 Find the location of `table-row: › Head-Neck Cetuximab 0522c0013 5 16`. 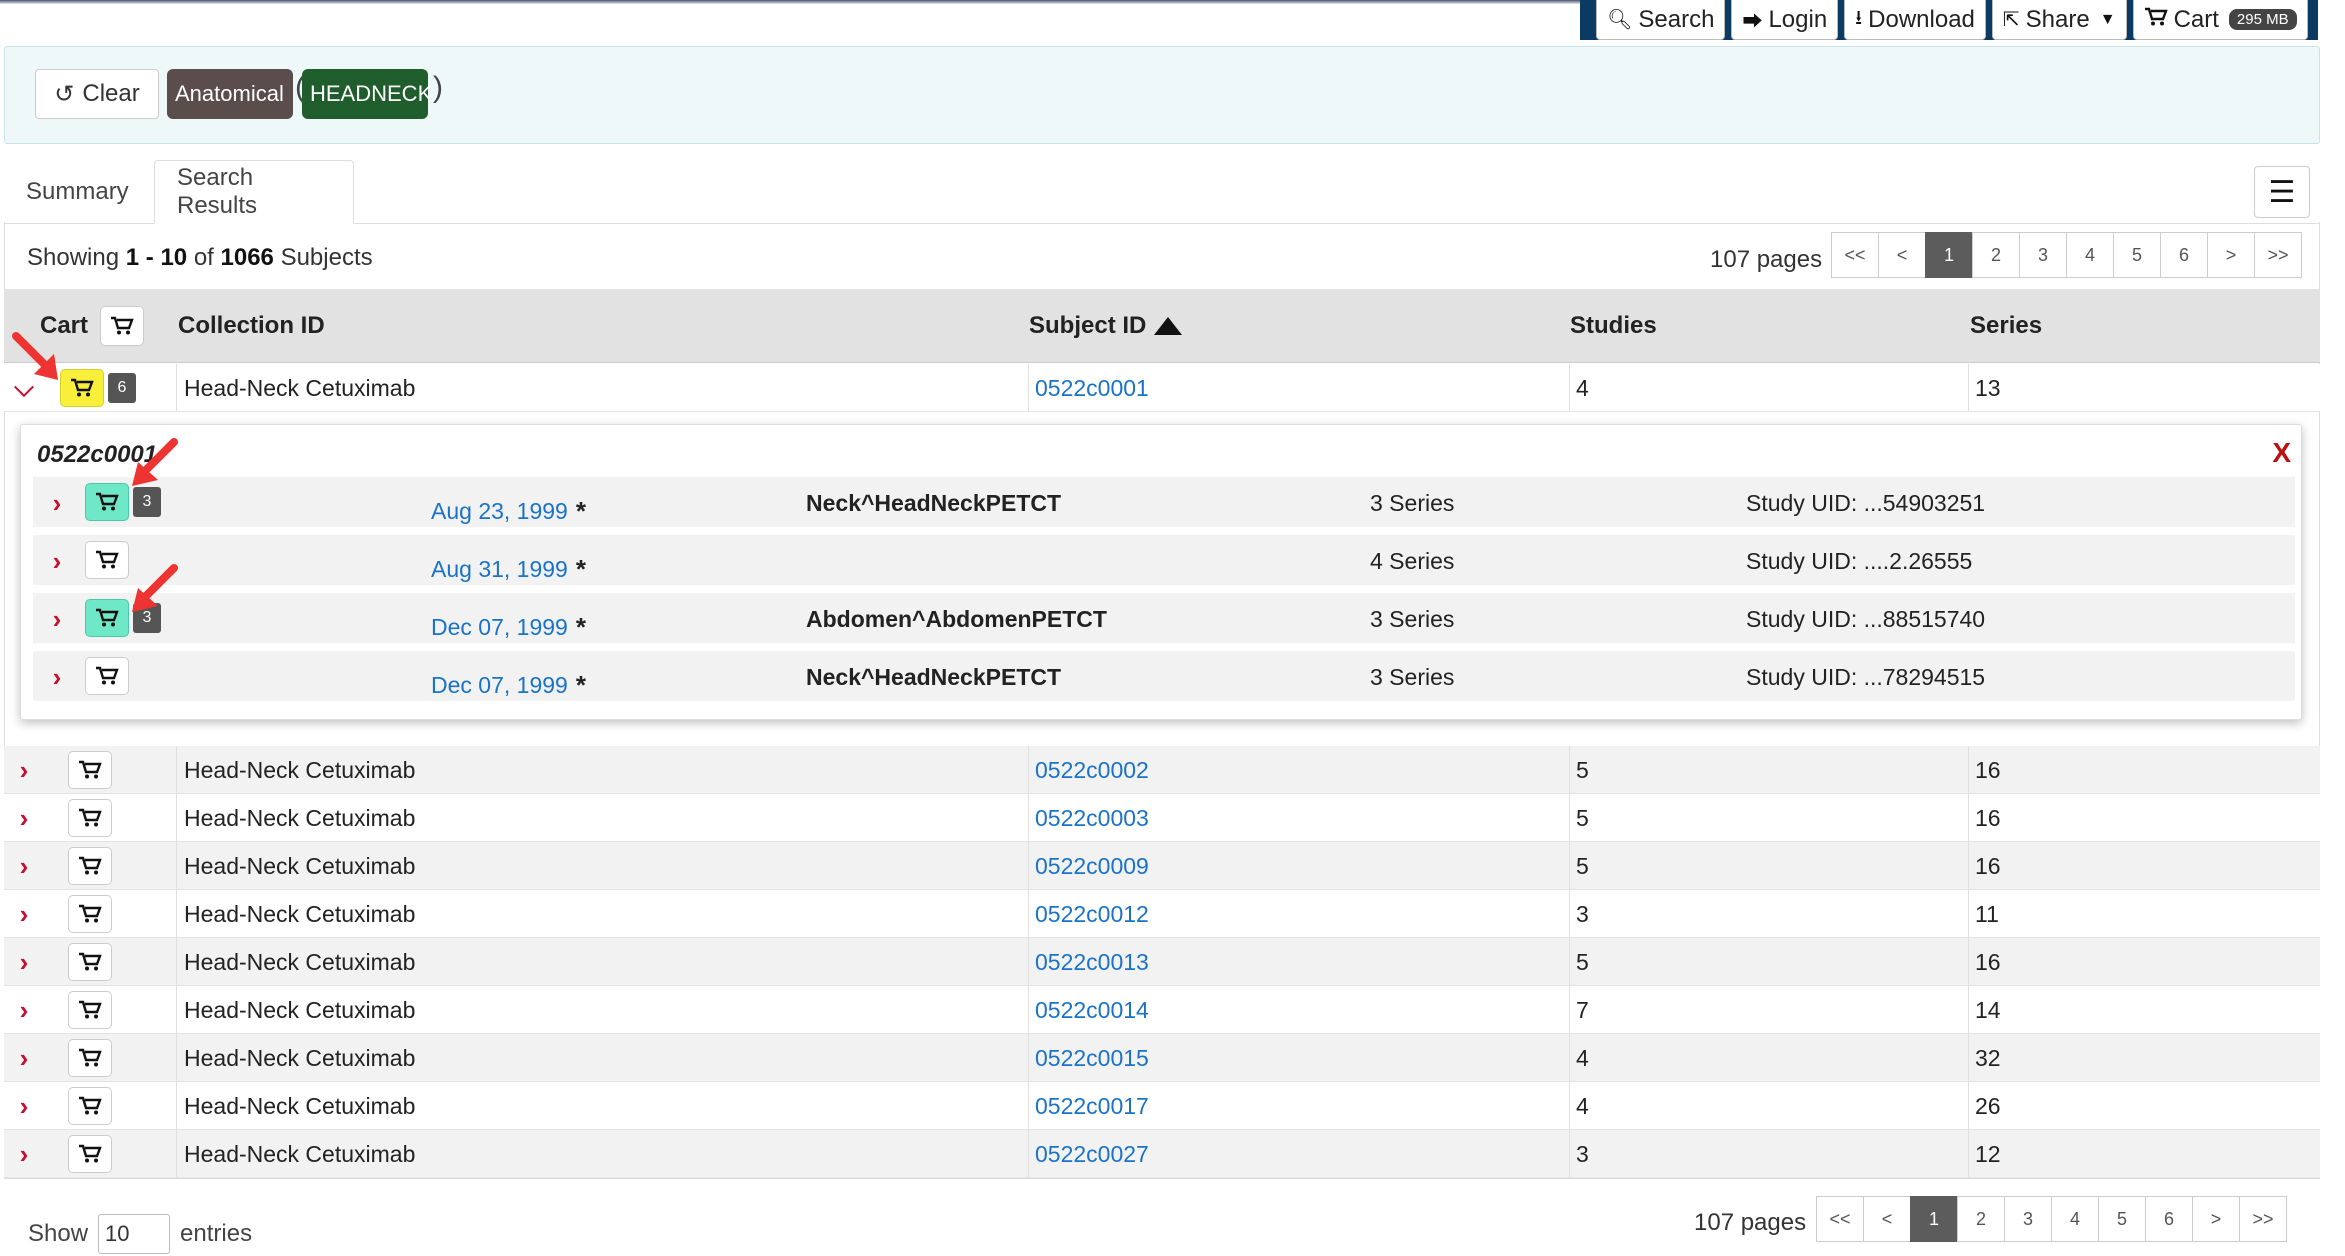

table-row: › Head-Neck Cetuximab 0522c0013 5 16 is located at coordinates (1162, 962).